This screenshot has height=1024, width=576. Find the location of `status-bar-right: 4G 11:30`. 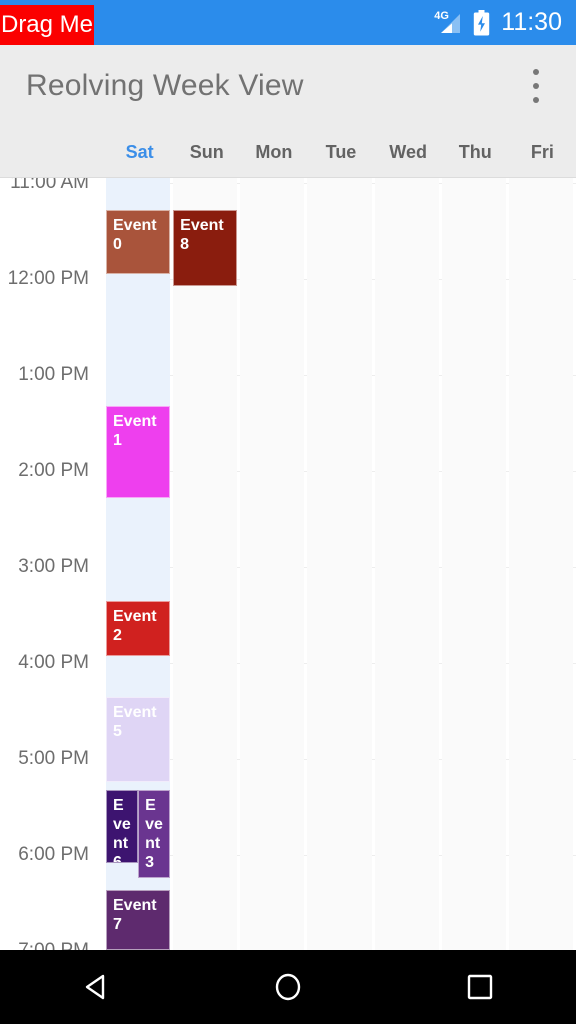

status-bar-right: 4G 11:30 is located at coordinates (498, 22).